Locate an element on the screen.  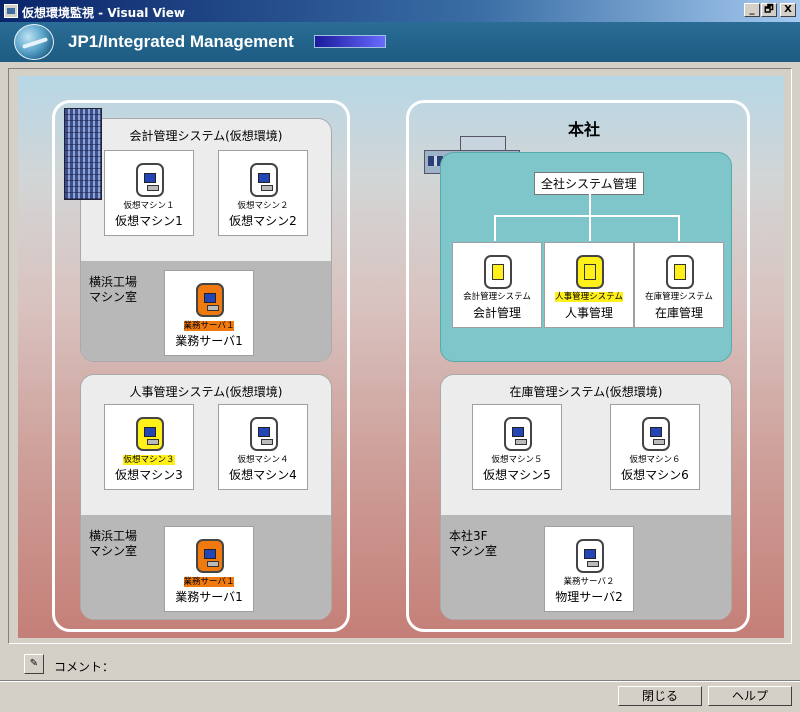
node-server1-b: 業務サーバ１ 業務サーバ1 is located at coordinates (209, 569).